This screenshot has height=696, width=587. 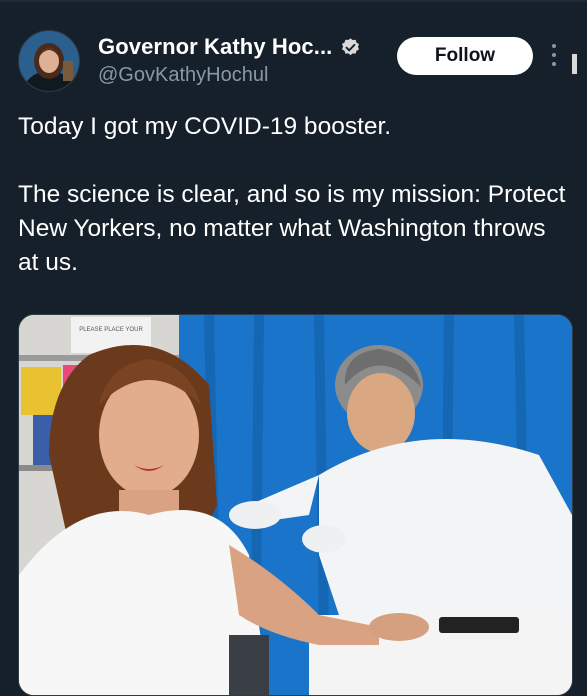 I want to click on avatar, so click(x=49, y=61).